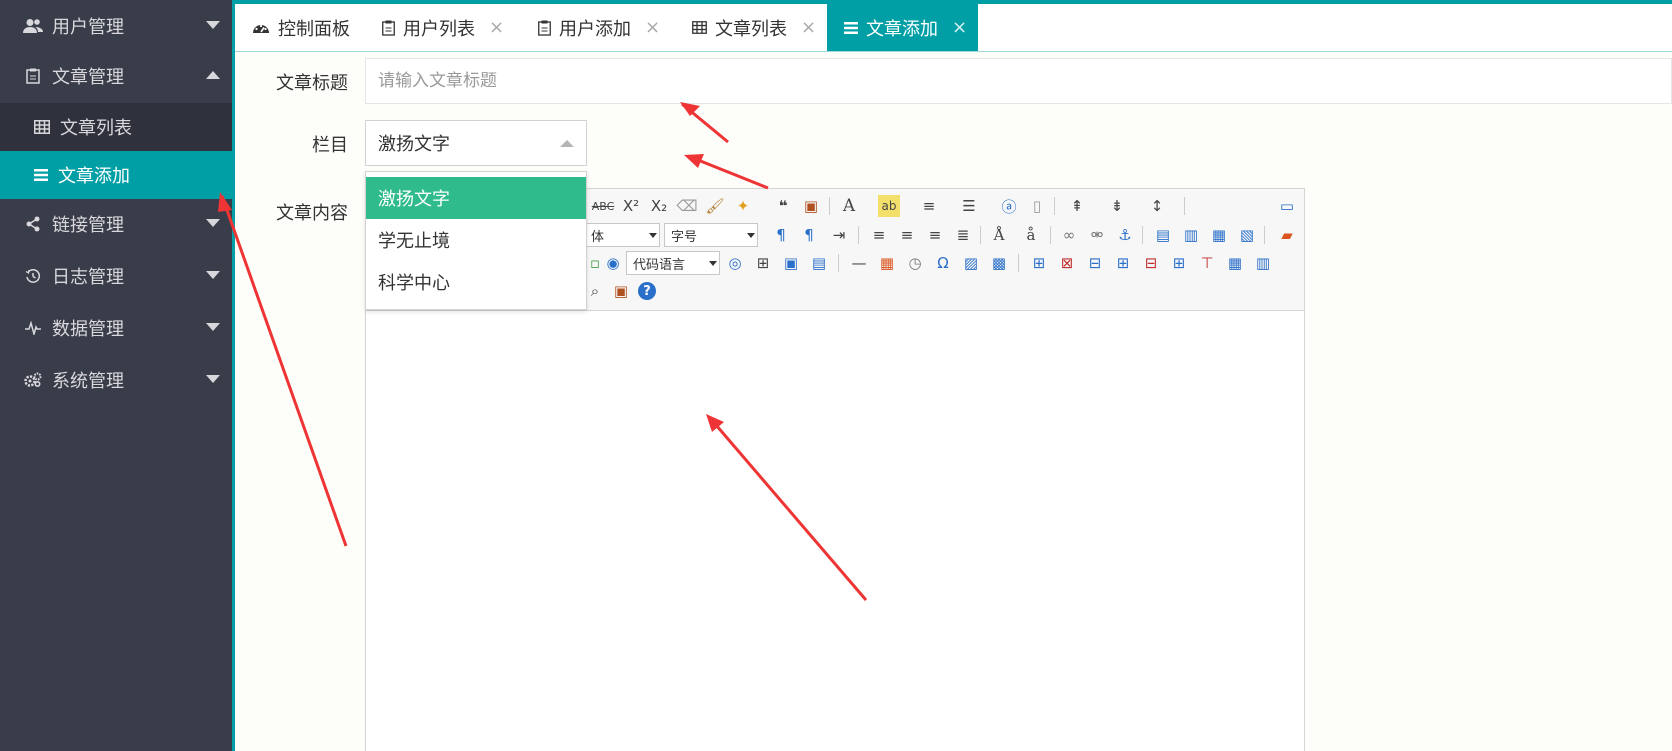  Describe the element at coordinates (599, 27) in the screenshot. I see `tab-user-add: 用户添加 ×` at that location.